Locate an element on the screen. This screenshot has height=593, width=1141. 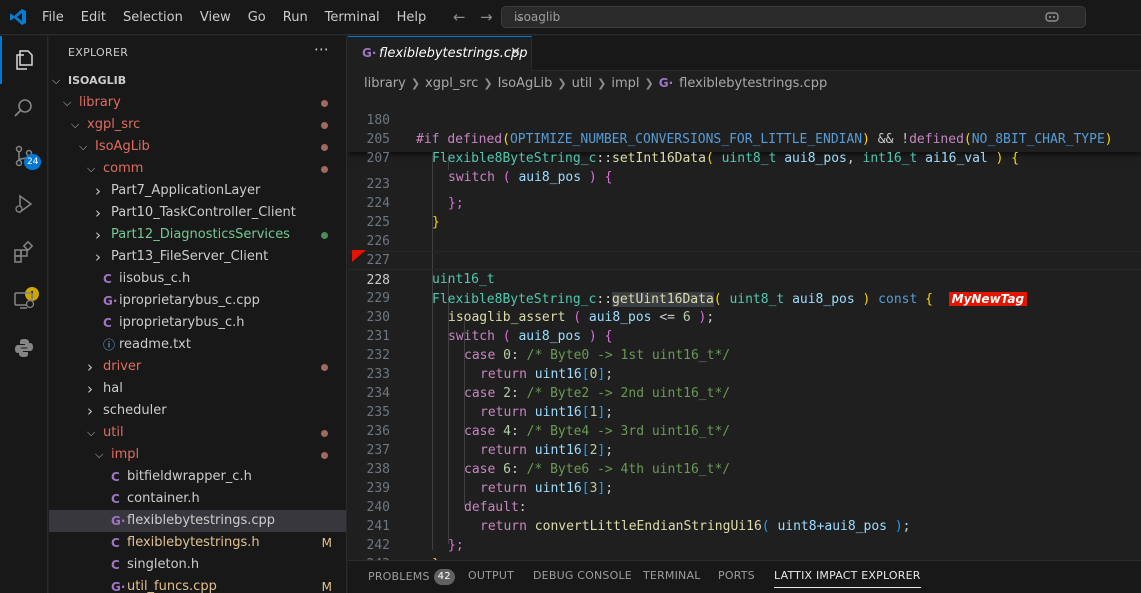
folder-item: › driver is located at coordinates (197, 367).